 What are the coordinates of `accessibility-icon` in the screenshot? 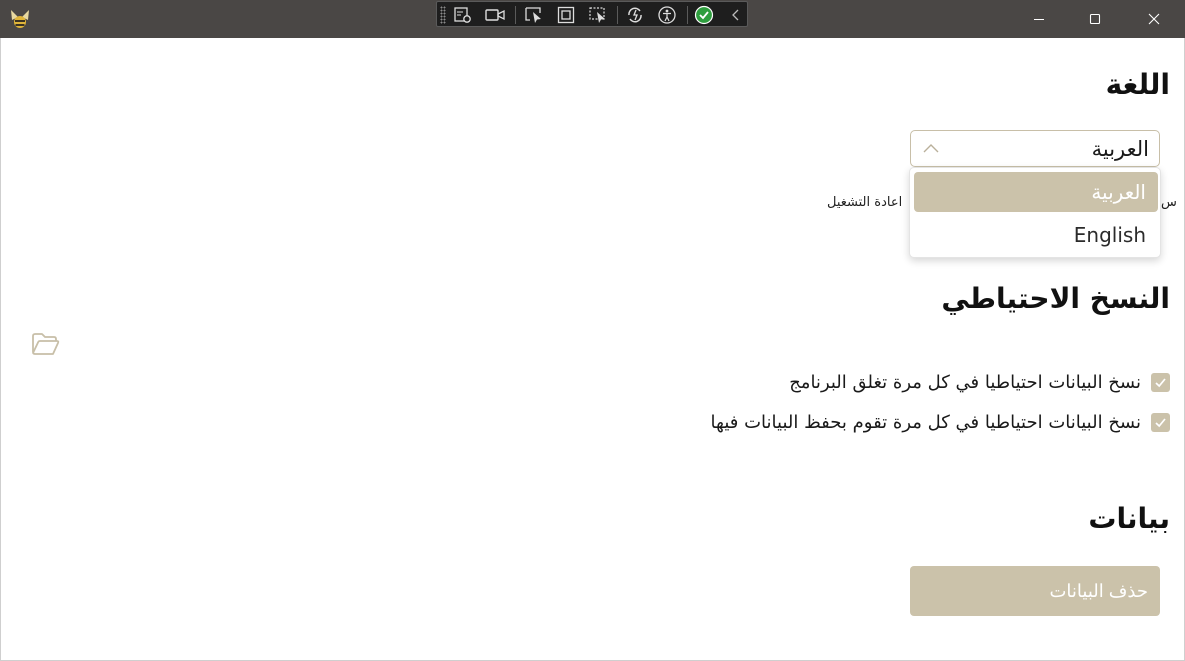 It's located at (667, 15).